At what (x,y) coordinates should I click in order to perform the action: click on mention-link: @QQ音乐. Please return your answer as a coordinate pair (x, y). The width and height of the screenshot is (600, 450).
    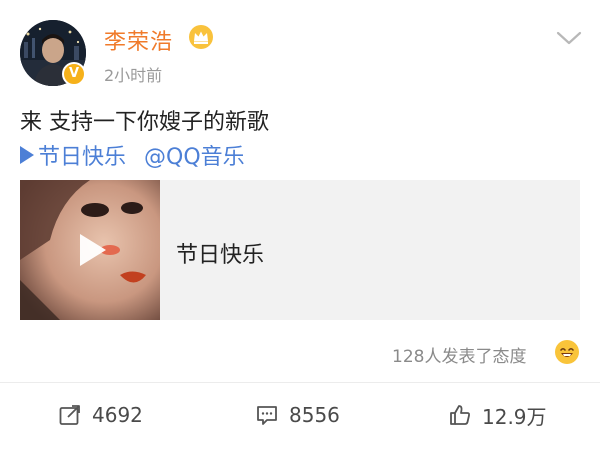
    Looking at the image, I should click on (194, 155).